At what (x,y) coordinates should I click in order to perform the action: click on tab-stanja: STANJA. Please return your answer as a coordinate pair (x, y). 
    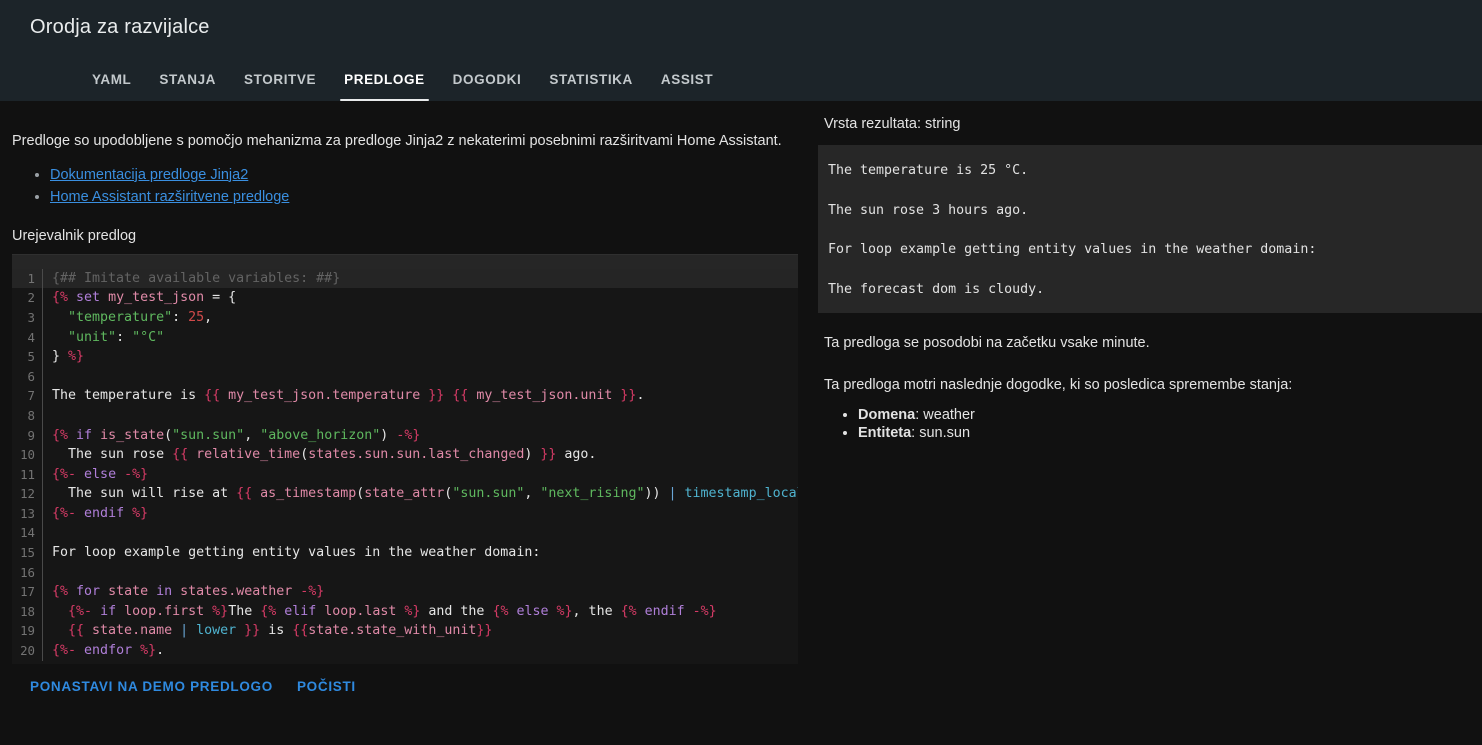
    Looking at the image, I should click on (187, 86).